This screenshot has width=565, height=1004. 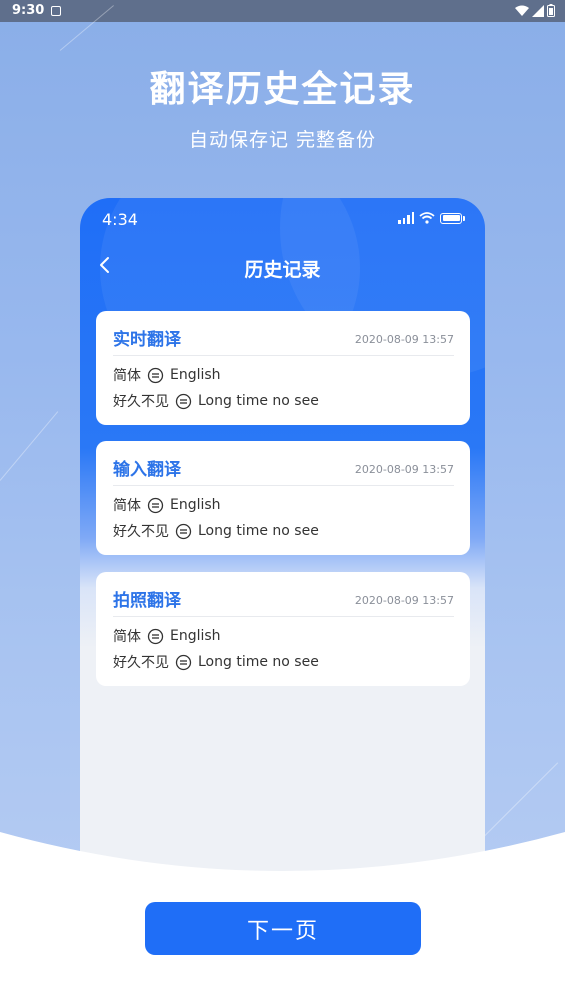 What do you see at coordinates (282, 270) in the screenshot?
I see `nav-title: 历史记录` at bounding box center [282, 270].